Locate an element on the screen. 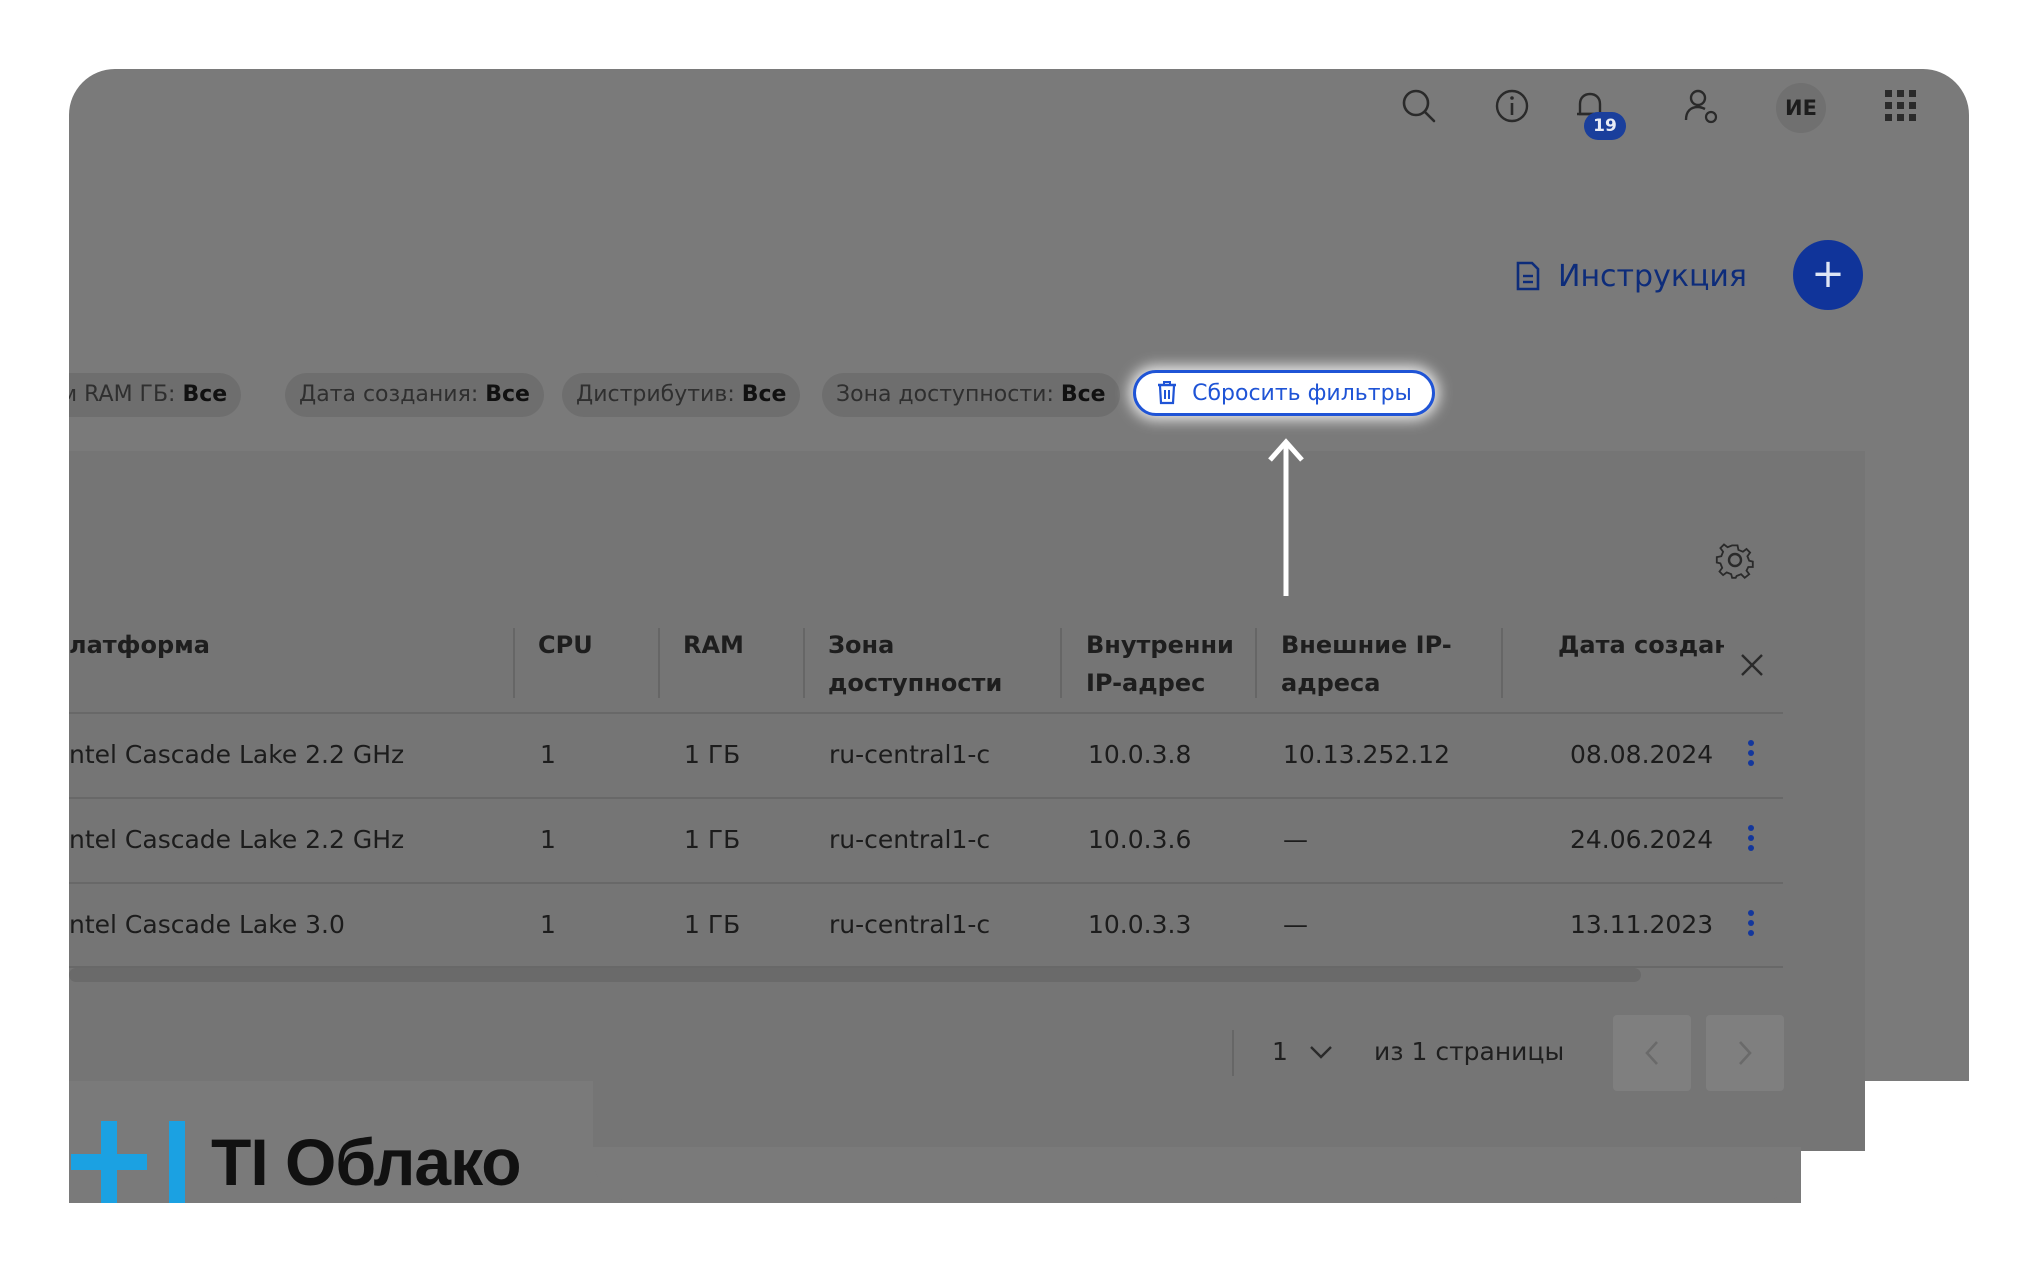 The image size is (2028, 1268). column-header-line: Зона is located at coordinates (861, 645).